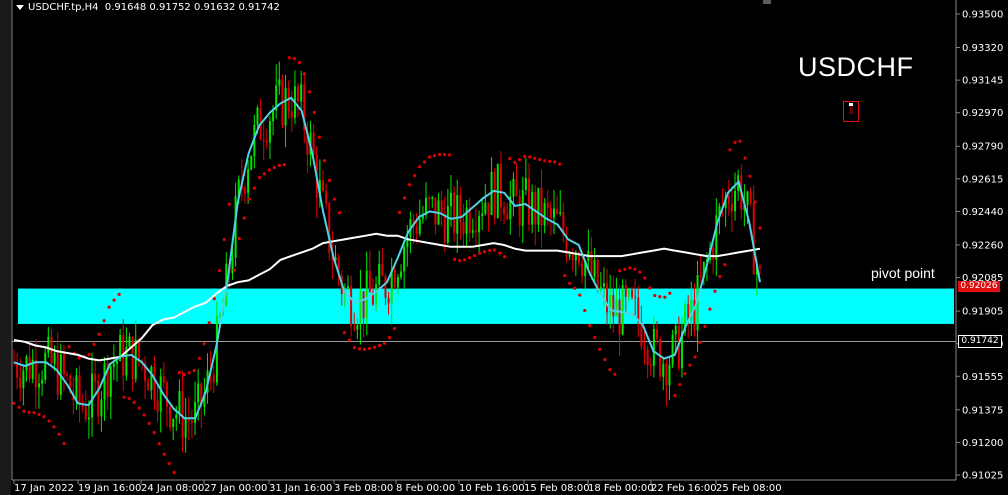  What do you see at coordinates (235, 488) in the screenshot?
I see `time-tick-label: 27 Jan 00:00` at bounding box center [235, 488].